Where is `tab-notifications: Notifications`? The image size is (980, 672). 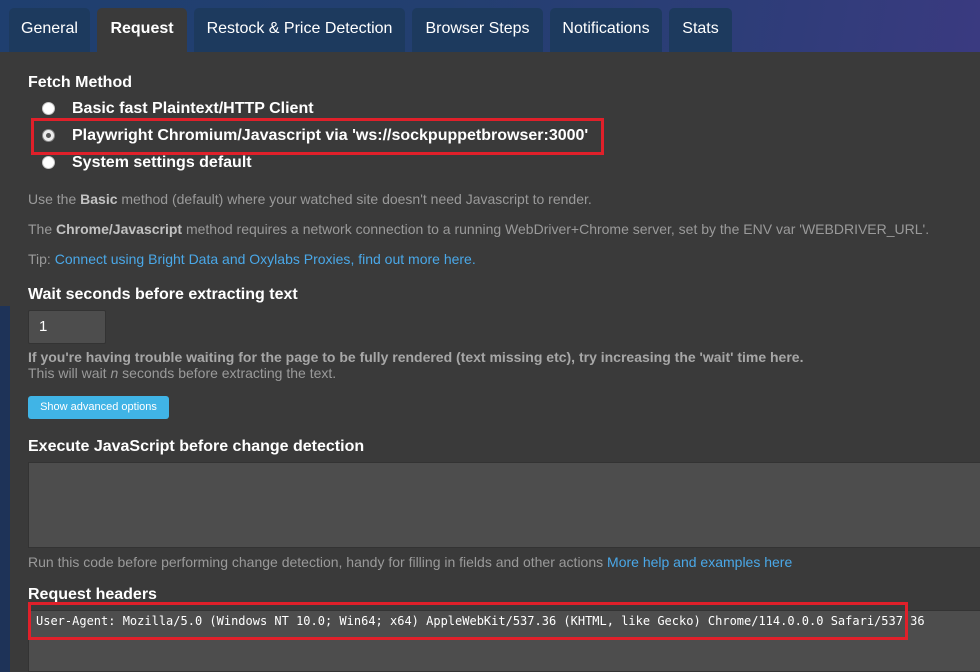 tab-notifications: Notifications is located at coordinates (606, 30).